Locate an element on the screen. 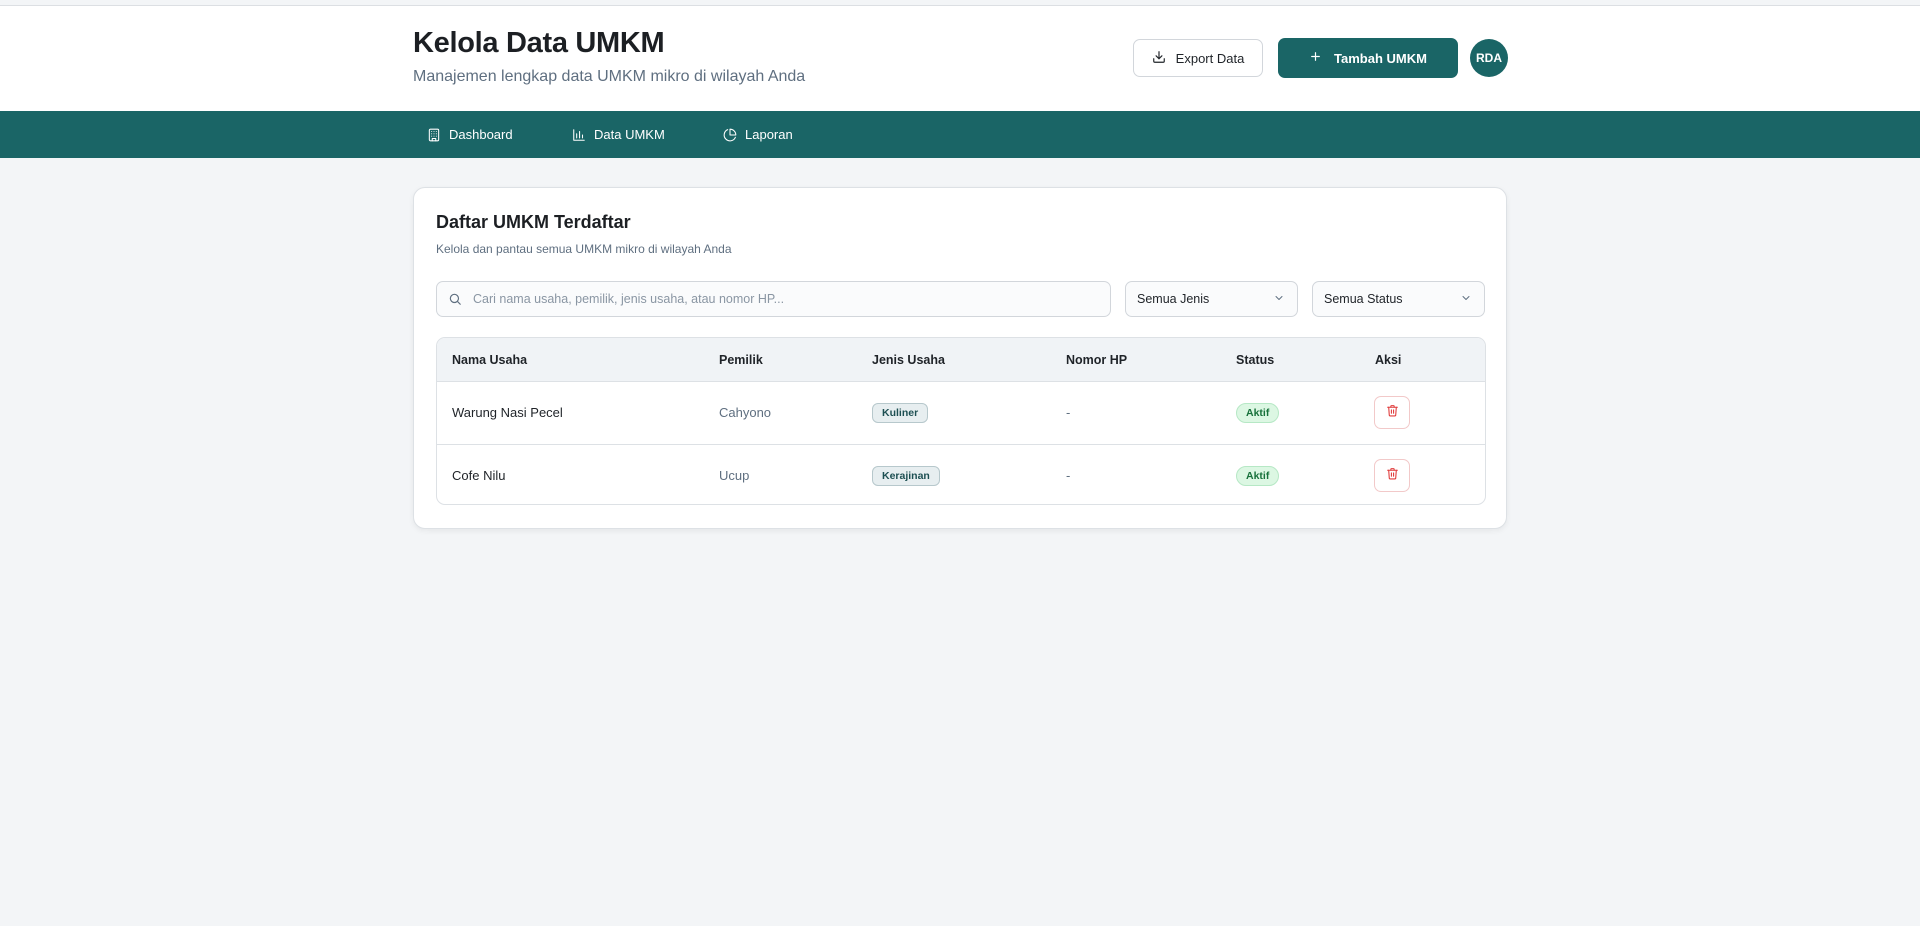 The height and width of the screenshot is (926, 1920). column-header-status: Status is located at coordinates (1255, 360).